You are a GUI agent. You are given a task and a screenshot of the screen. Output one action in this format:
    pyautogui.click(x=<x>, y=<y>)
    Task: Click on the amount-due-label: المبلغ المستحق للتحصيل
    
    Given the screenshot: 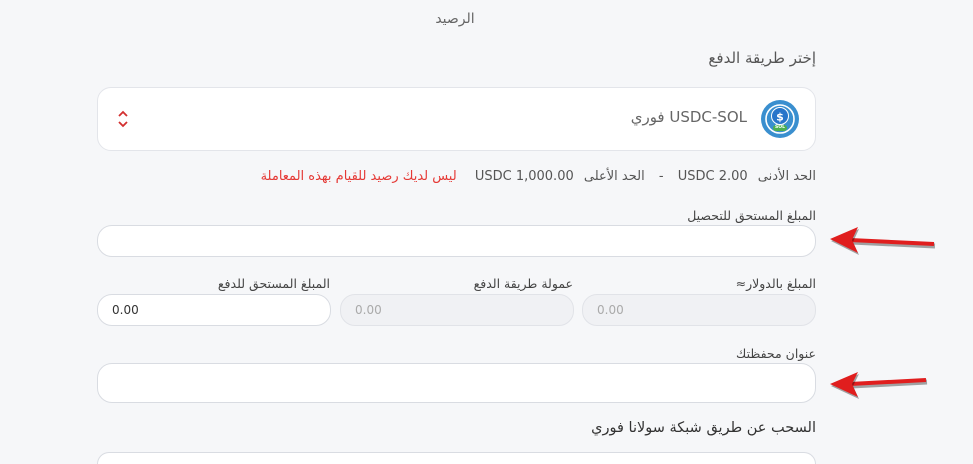 What is the action you would take?
    pyautogui.click(x=751, y=215)
    